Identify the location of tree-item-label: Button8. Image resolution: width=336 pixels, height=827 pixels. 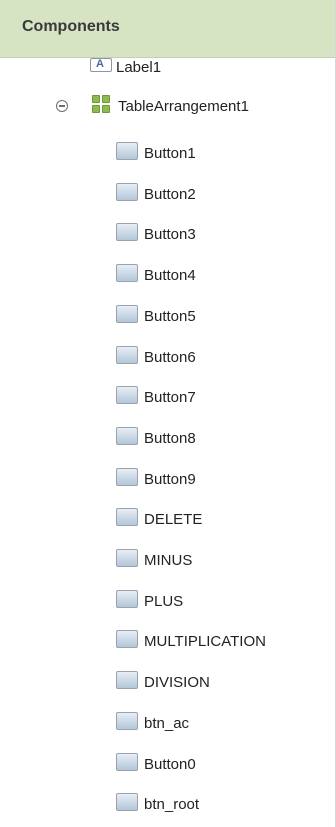
(170, 438).